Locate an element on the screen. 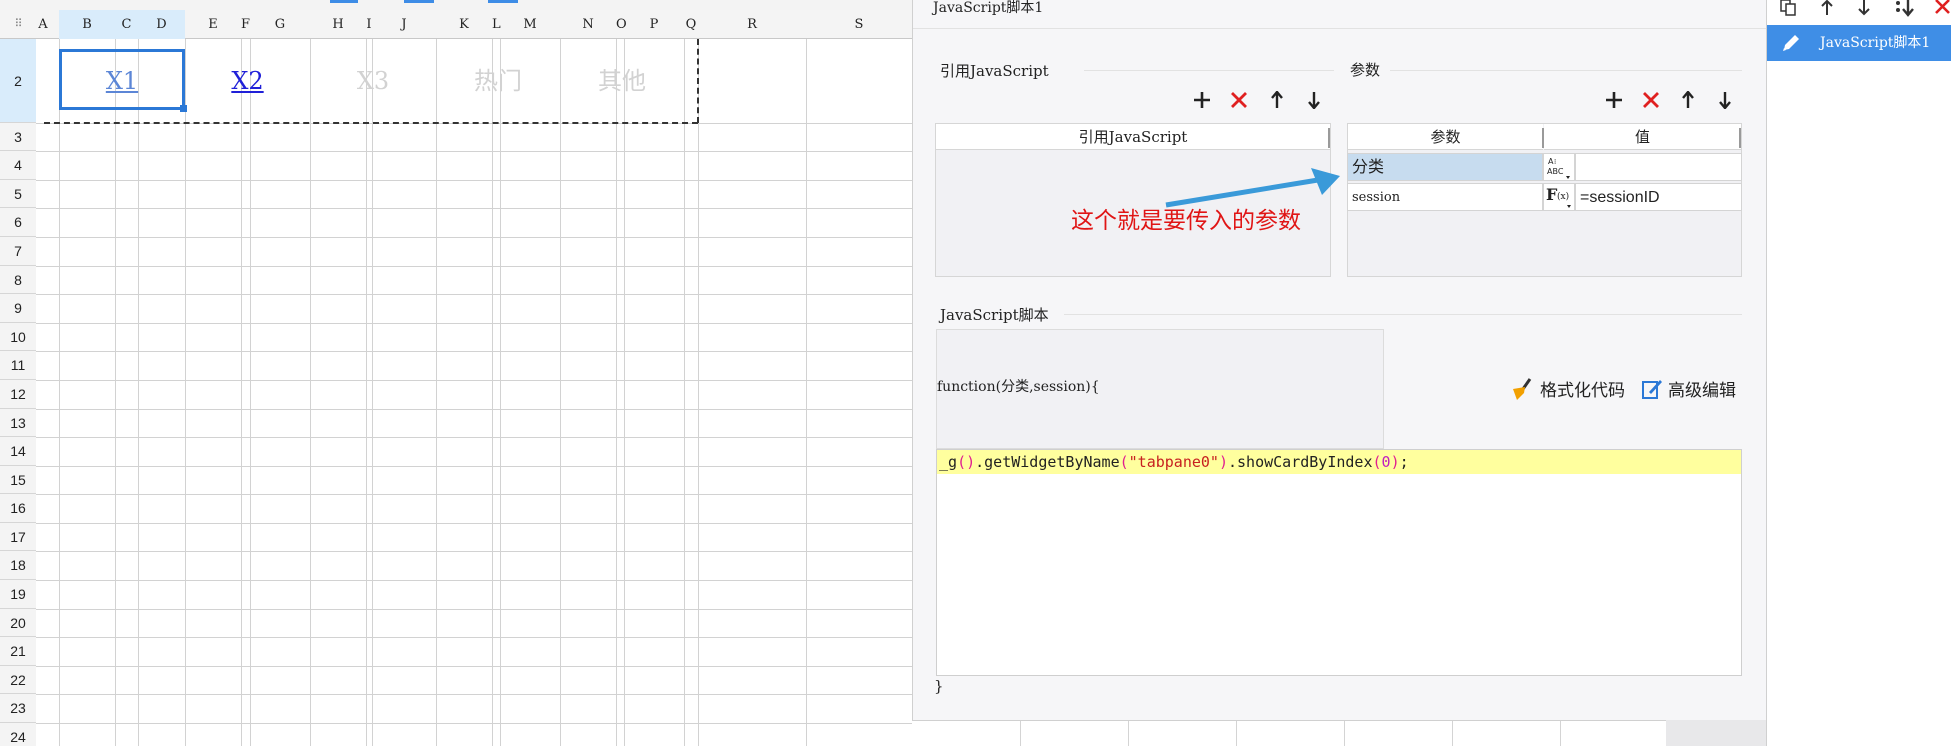  advanced-edit-button: 高级编辑 is located at coordinates (1688, 388).